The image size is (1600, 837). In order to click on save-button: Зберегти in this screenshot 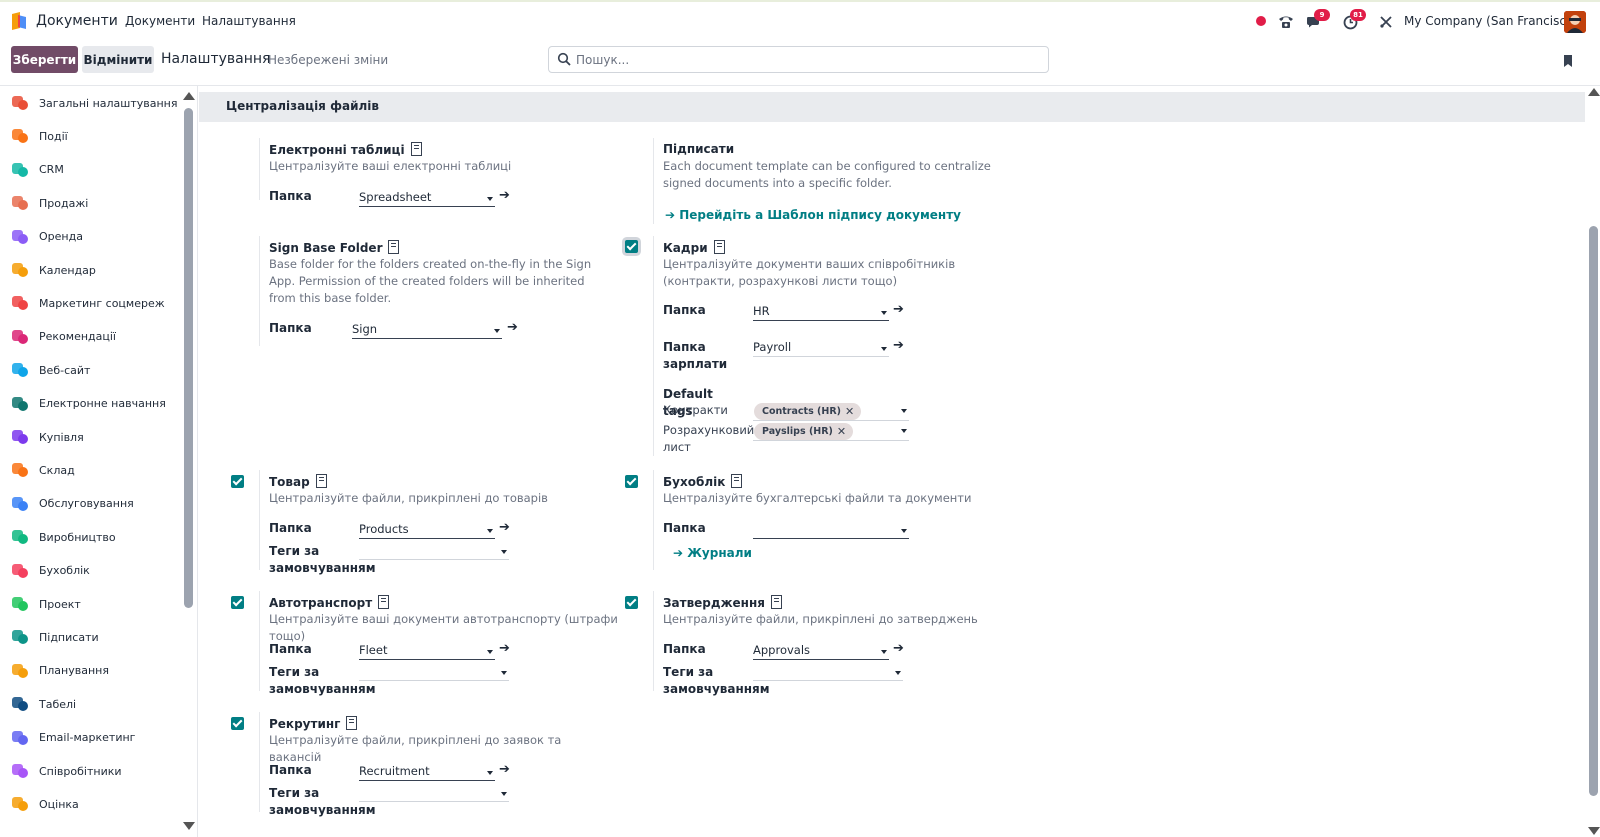, I will do `click(44, 59)`.